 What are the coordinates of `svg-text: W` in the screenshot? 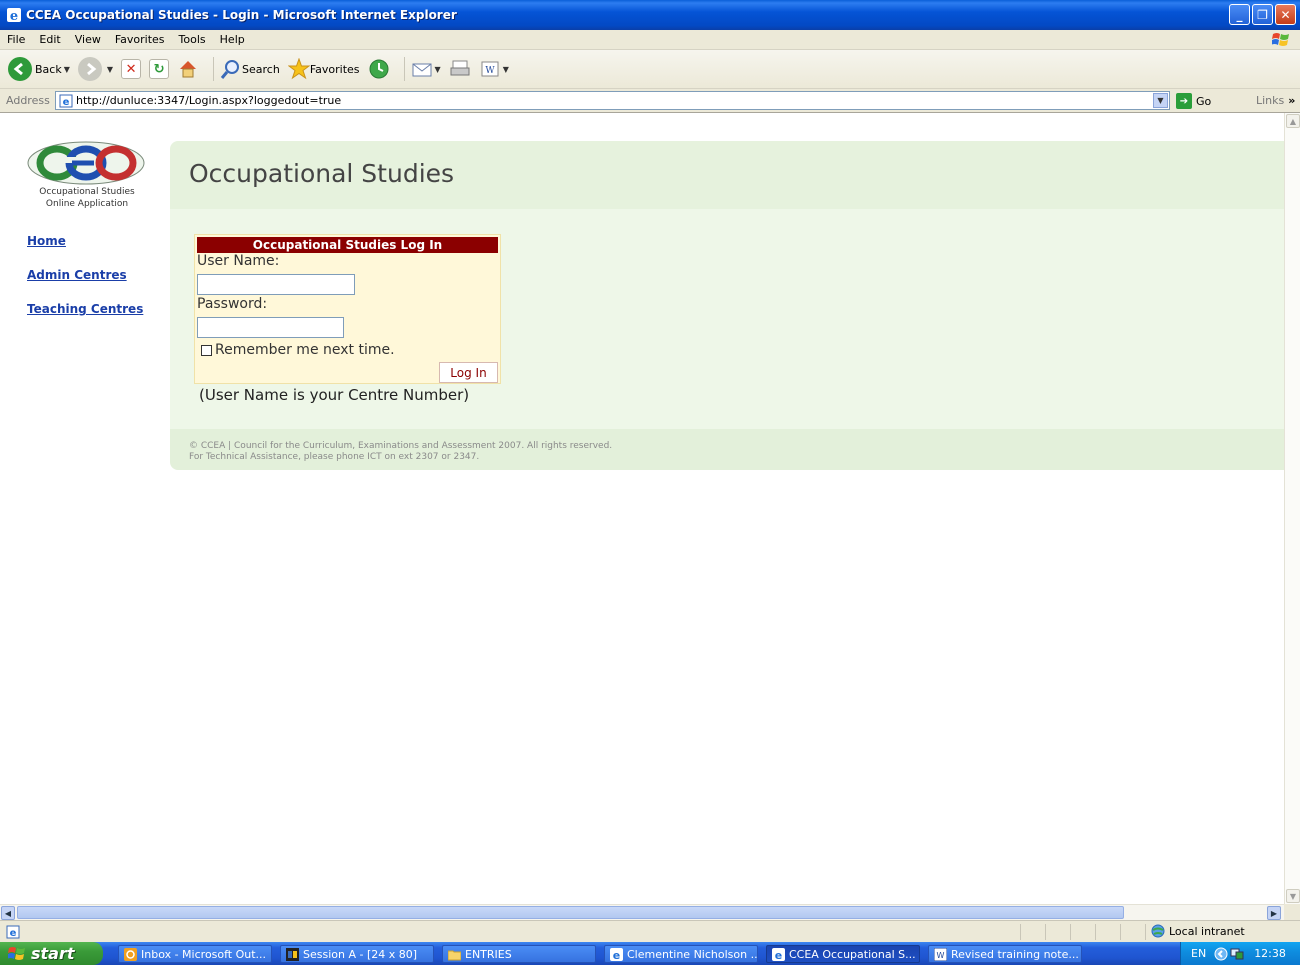 It's located at (490, 71).